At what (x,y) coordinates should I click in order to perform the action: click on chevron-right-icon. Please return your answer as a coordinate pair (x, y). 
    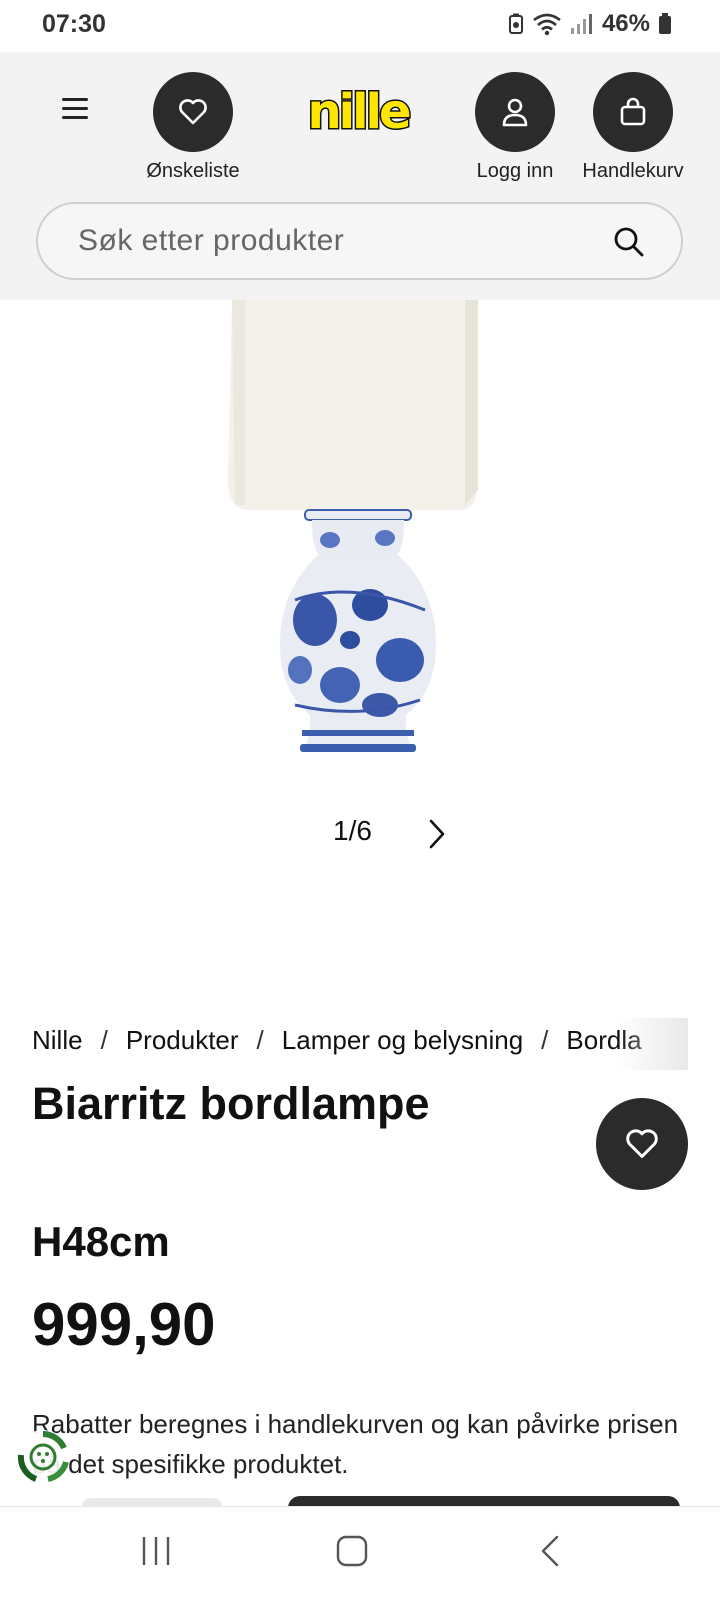
    Looking at the image, I should click on (437, 834).